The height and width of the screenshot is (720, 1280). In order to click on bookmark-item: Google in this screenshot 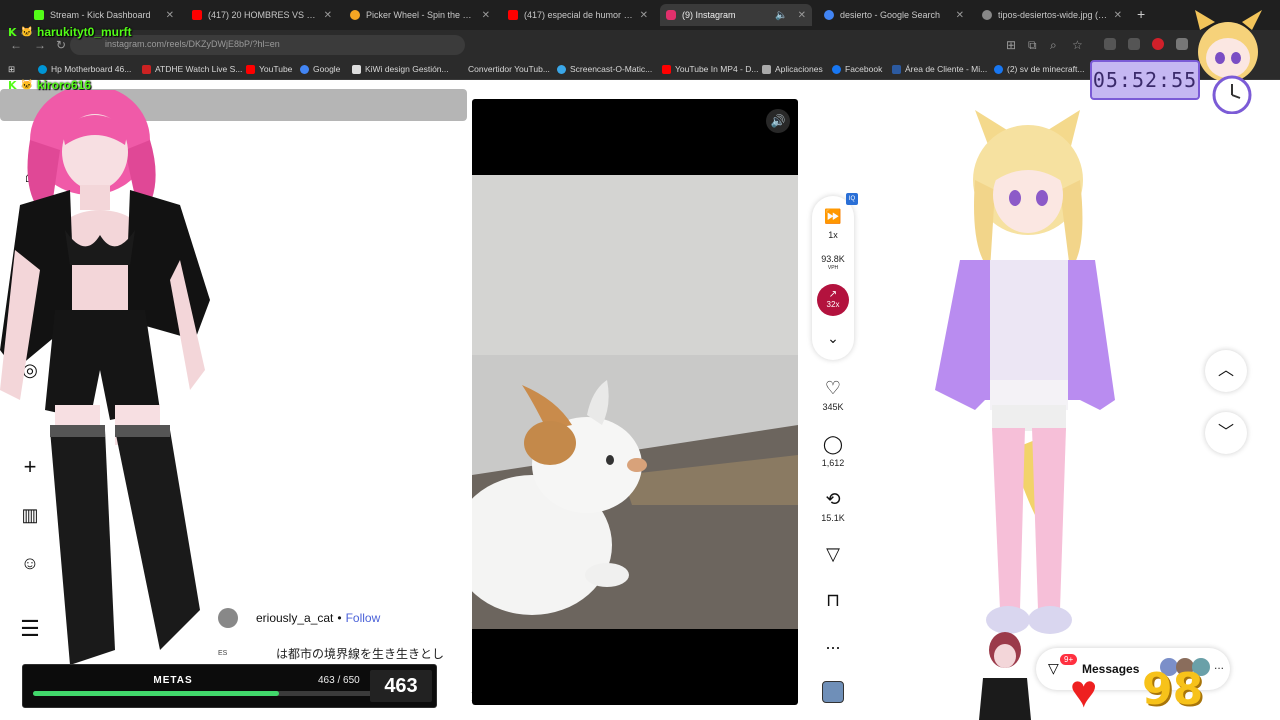, I will do `click(320, 69)`.